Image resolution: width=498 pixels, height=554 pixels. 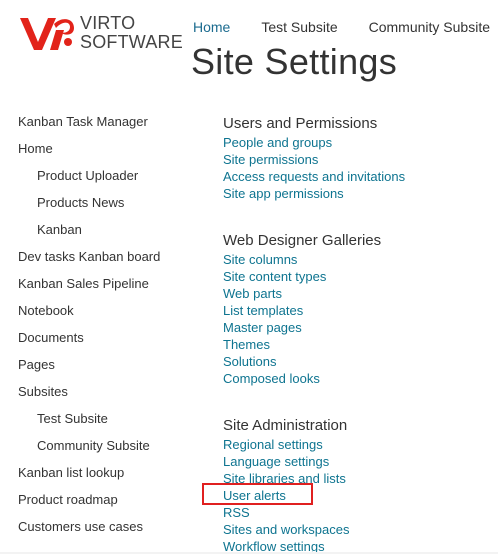 What do you see at coordinates (108, 261) in the screenshot?
I see `nav-item-dev-tasks-kanban-board: Dev tasks Kanban board` at bounding box center [108, 261].